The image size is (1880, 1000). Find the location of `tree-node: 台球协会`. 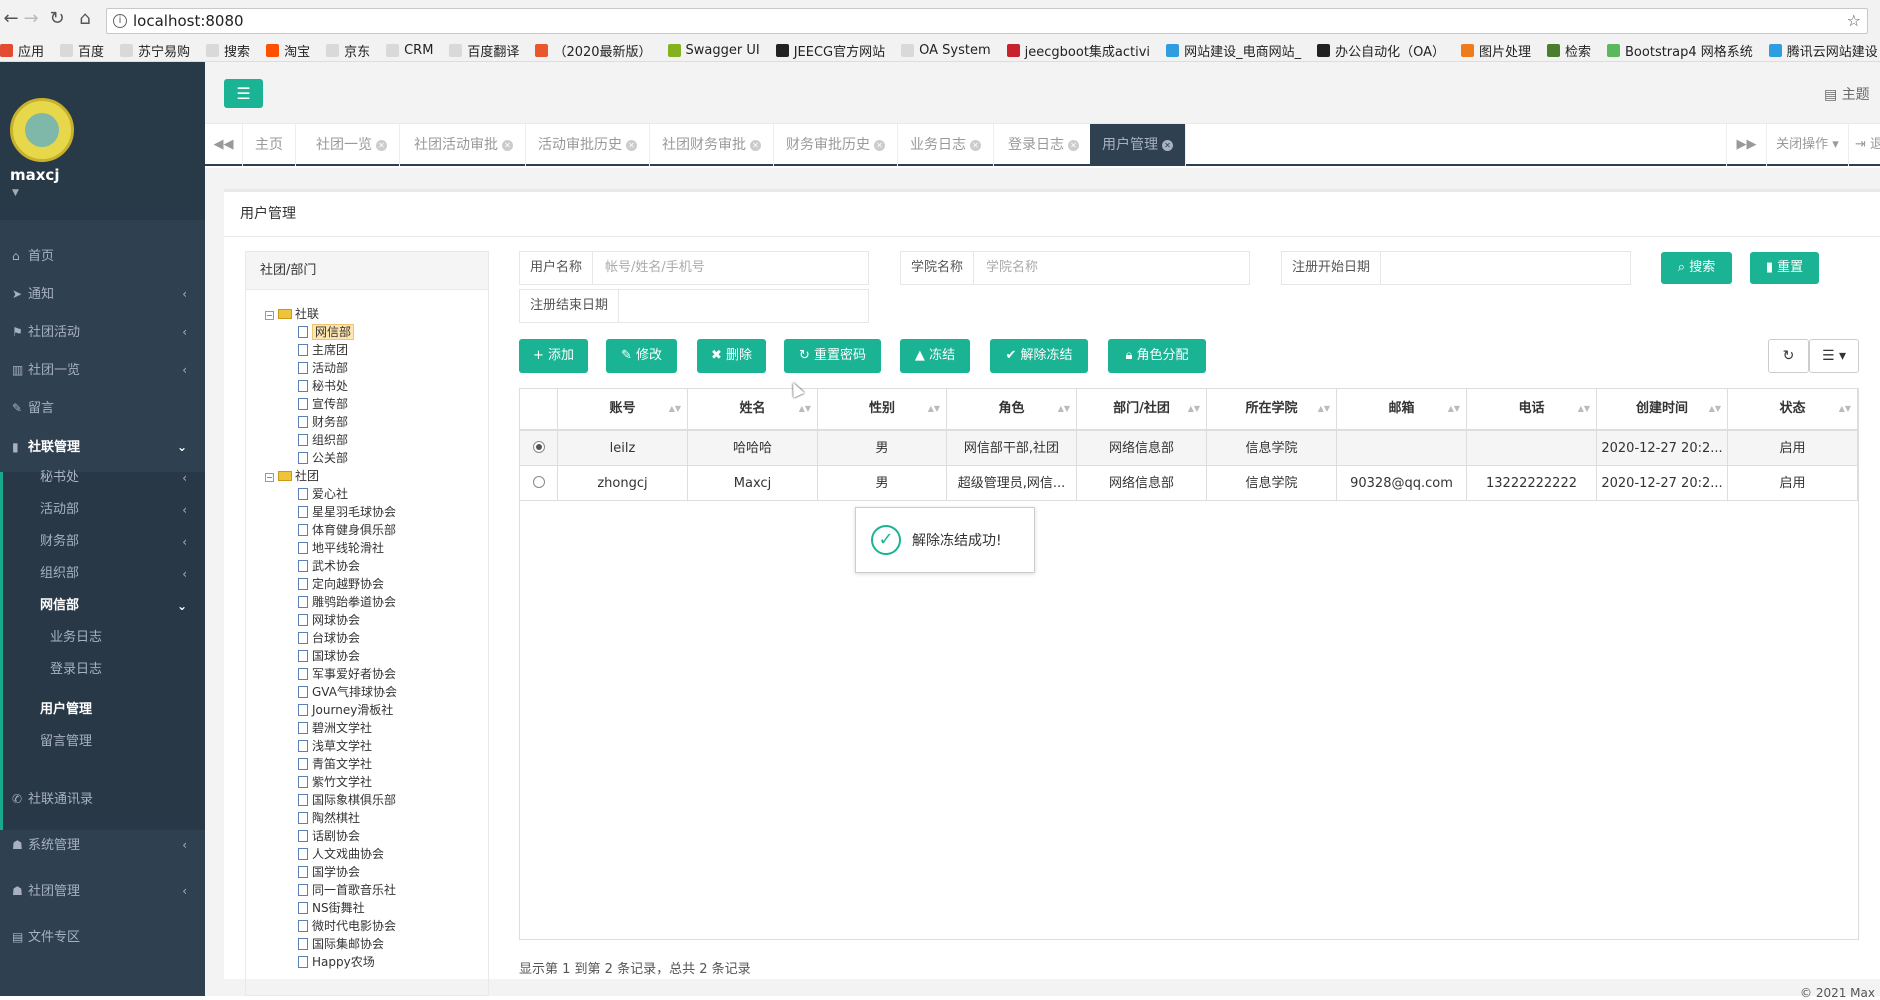

tree-node: 台球协会 is located at coordinates (329, 638).